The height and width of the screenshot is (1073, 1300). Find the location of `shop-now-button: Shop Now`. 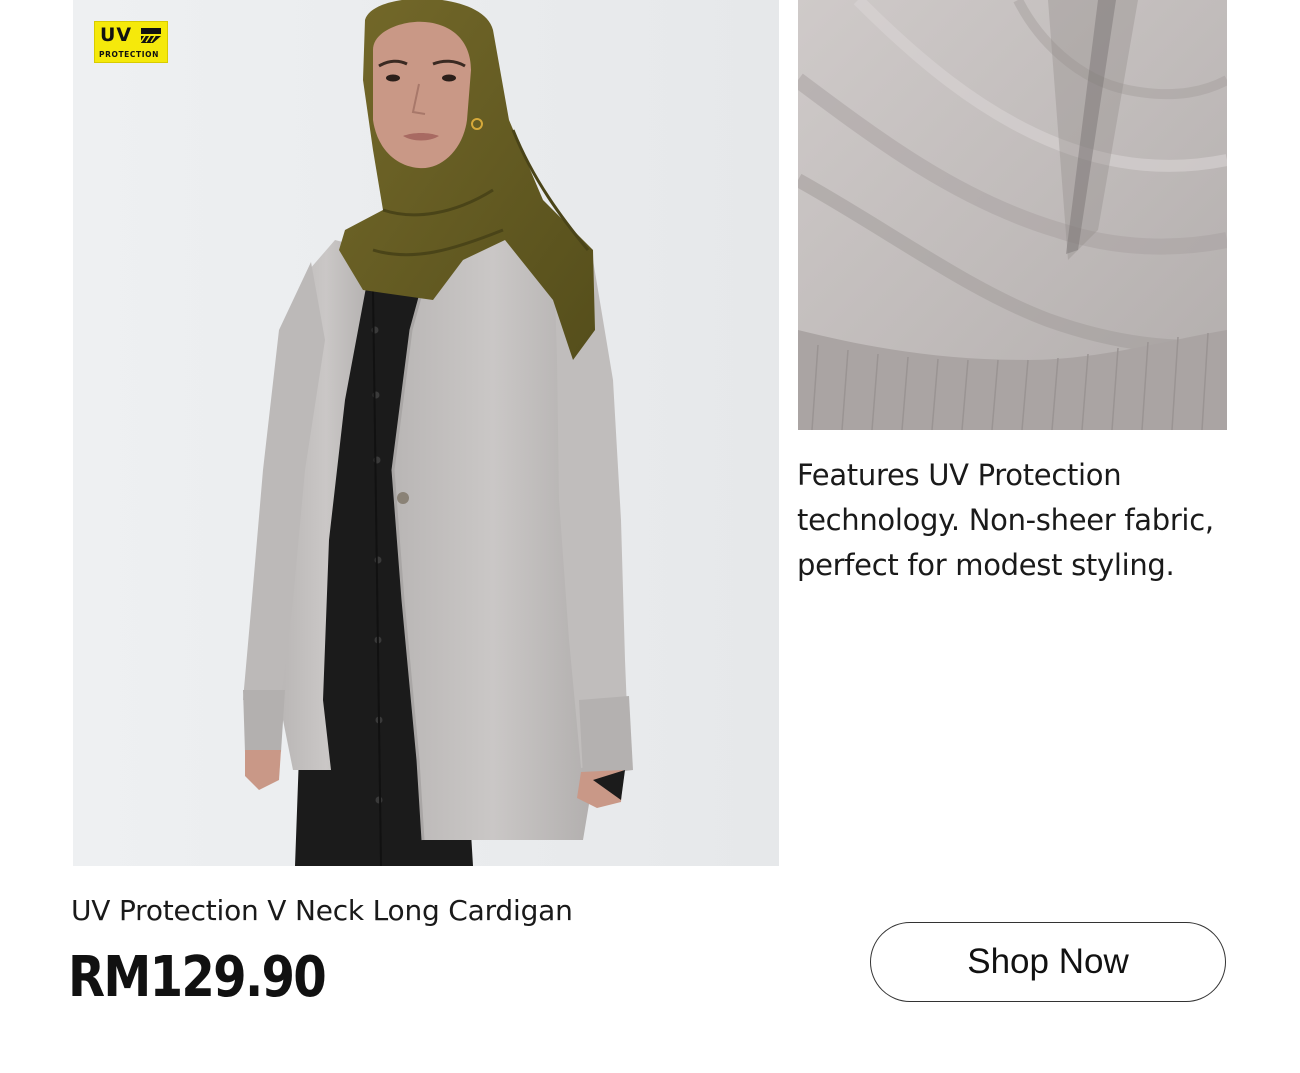

shop-now-button: Shop Now is located at coordinates (1048, 962).